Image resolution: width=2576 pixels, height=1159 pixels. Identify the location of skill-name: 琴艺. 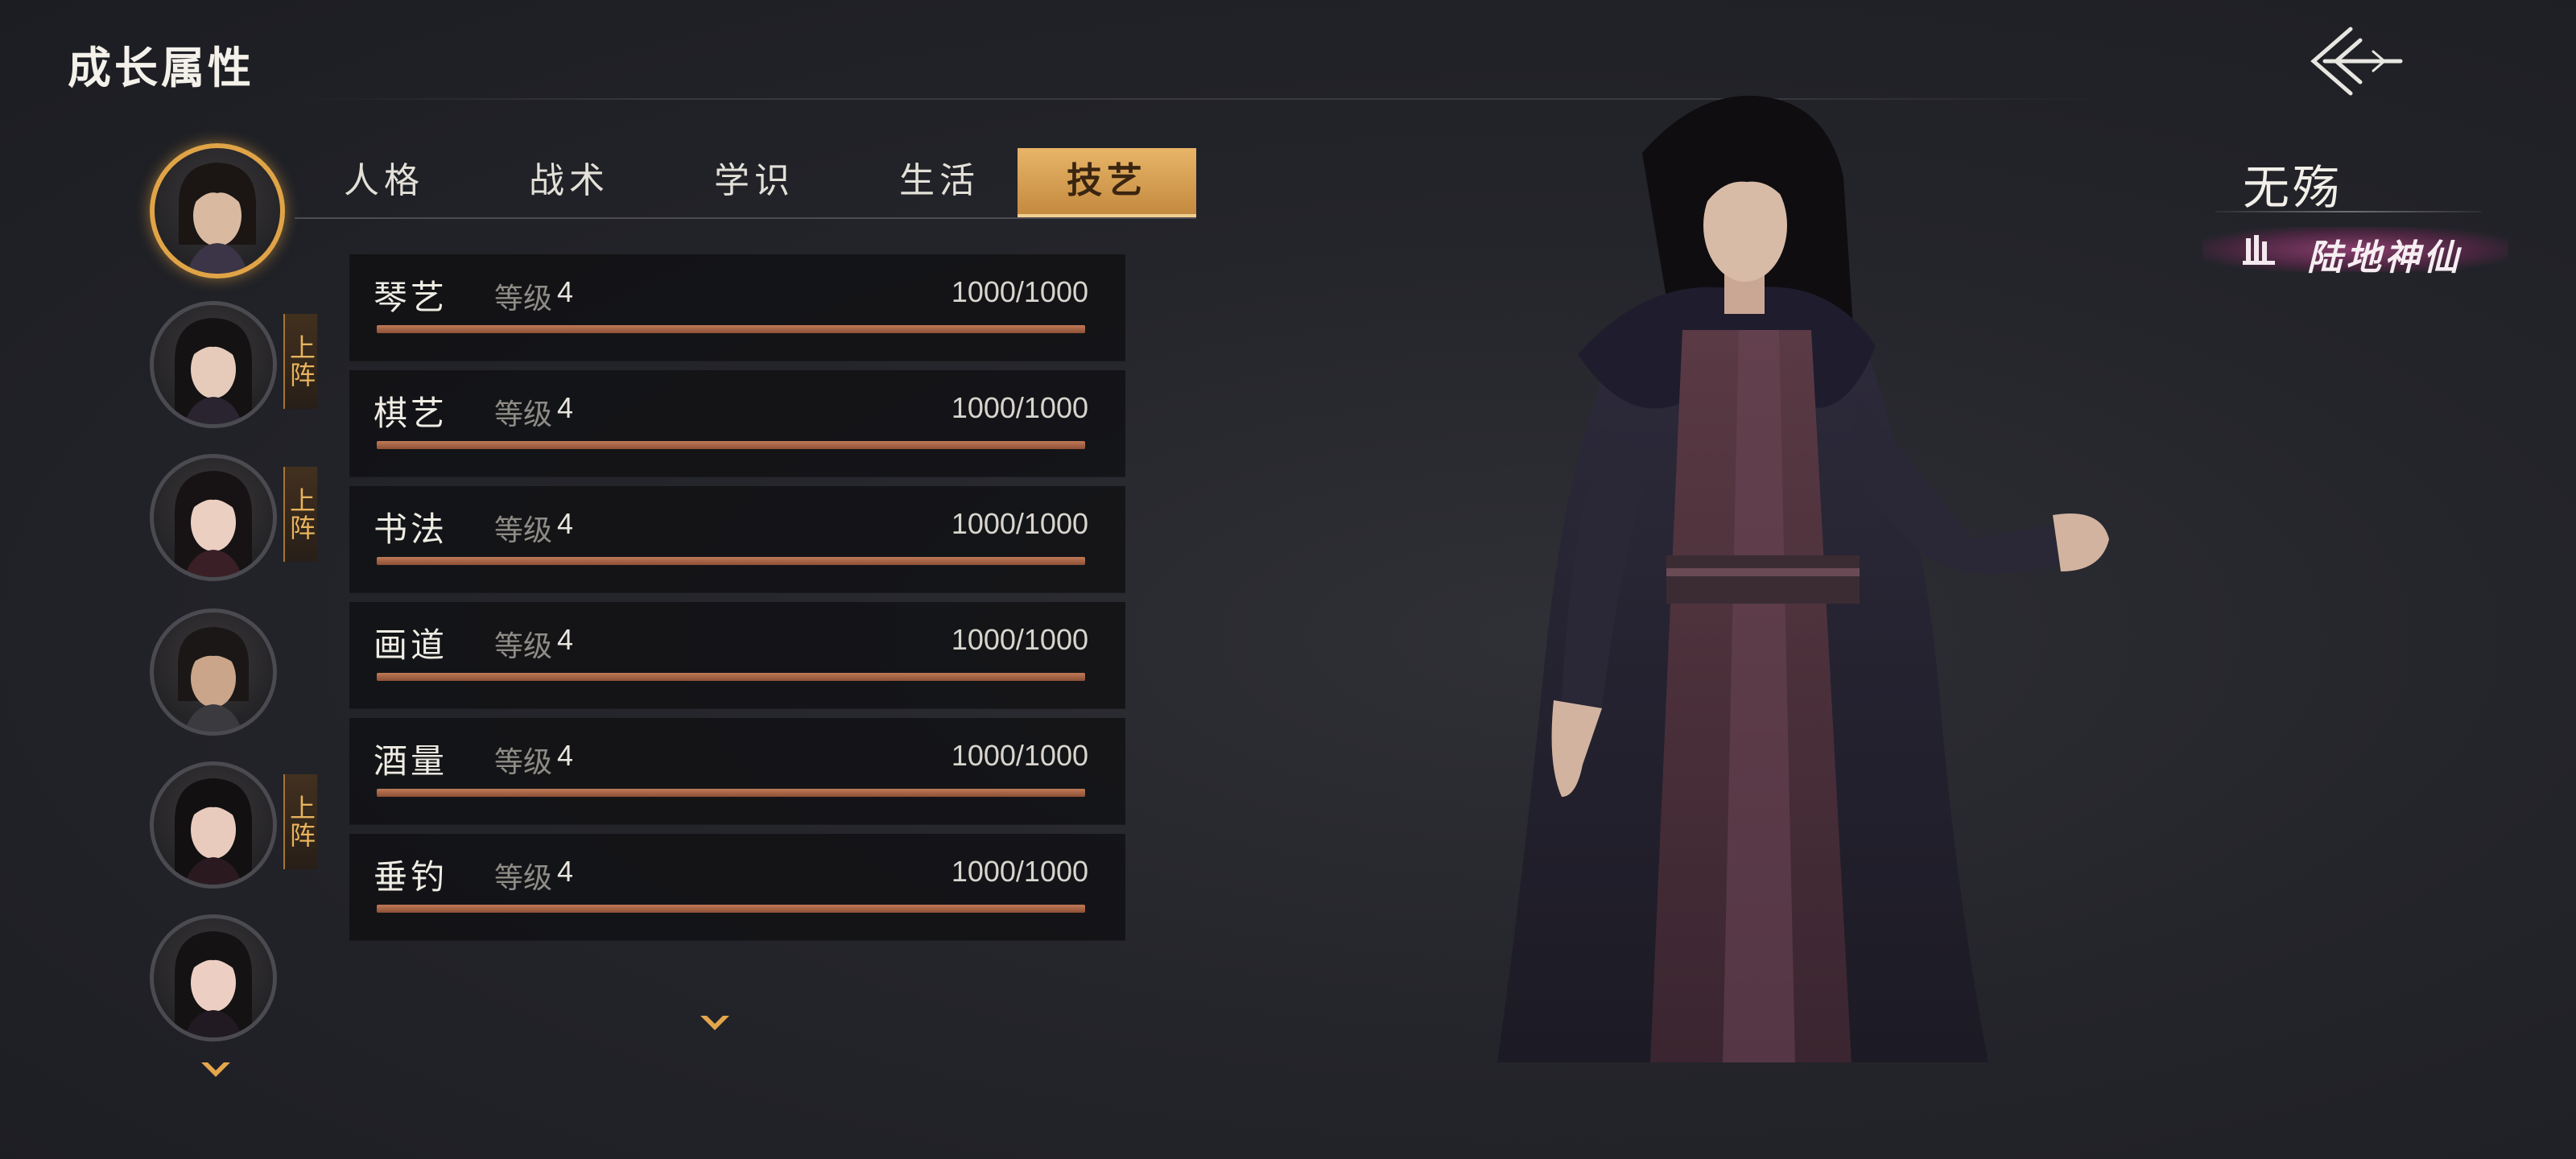
(411, 297).